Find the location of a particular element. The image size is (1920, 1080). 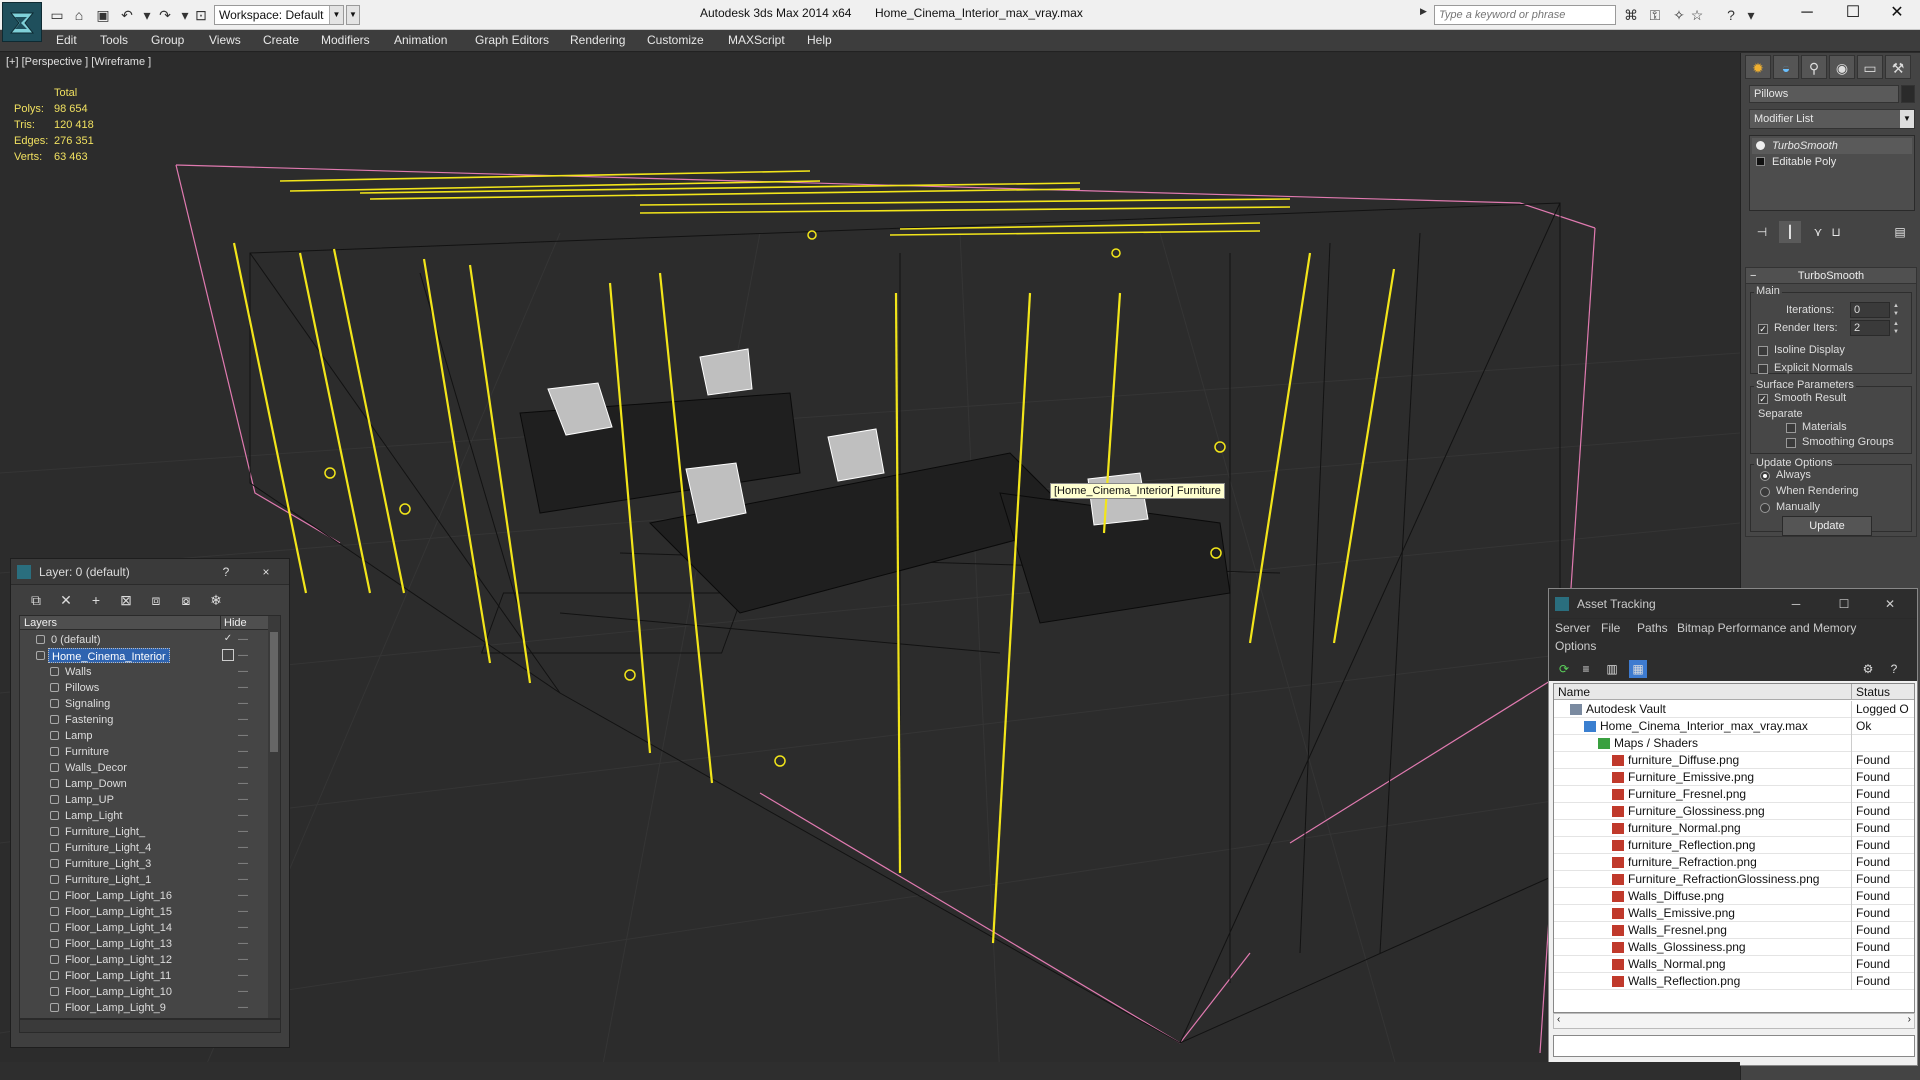

asset-row: furniture_Refraction.png Found is located at coordinates (1734, 862).